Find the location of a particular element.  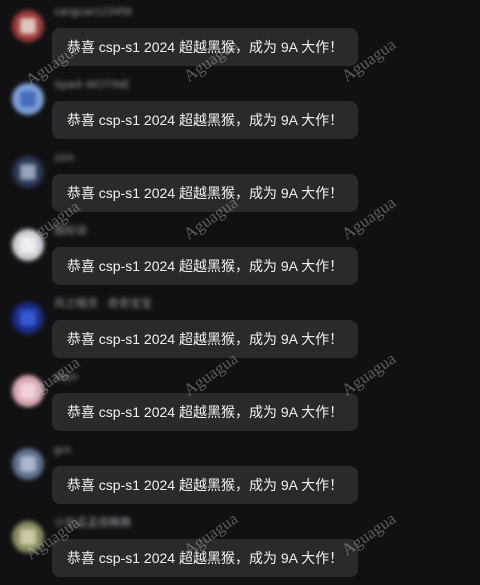

chat-message: sbyo 恭喜 csp-s1 2024 超越黑猴，成为 9A 大作！ is located at coordinates (240, 401).